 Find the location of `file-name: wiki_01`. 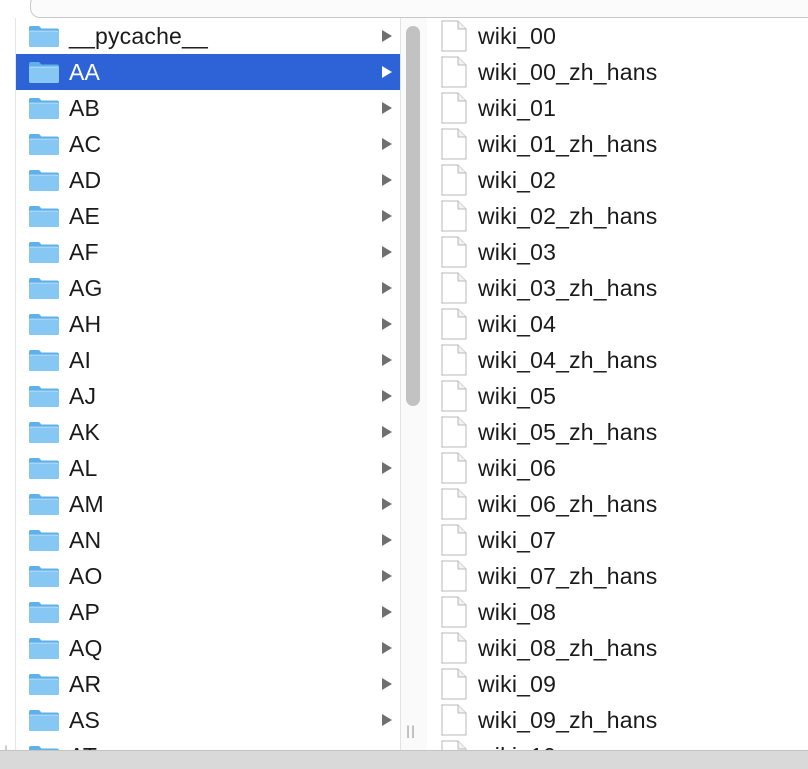

file-name: wiki_01 is located at coordinates (517, 107).